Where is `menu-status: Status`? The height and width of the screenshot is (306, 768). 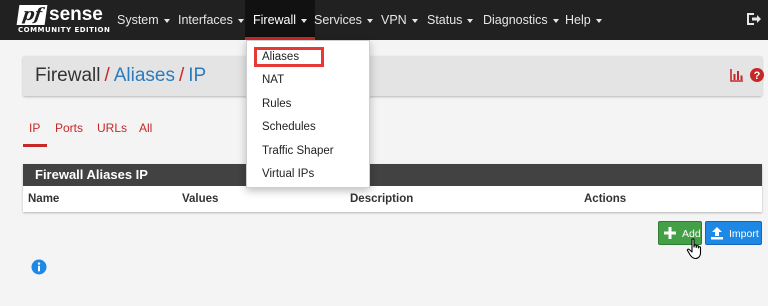
menu-status: Status is located at coordinates (450, 20).